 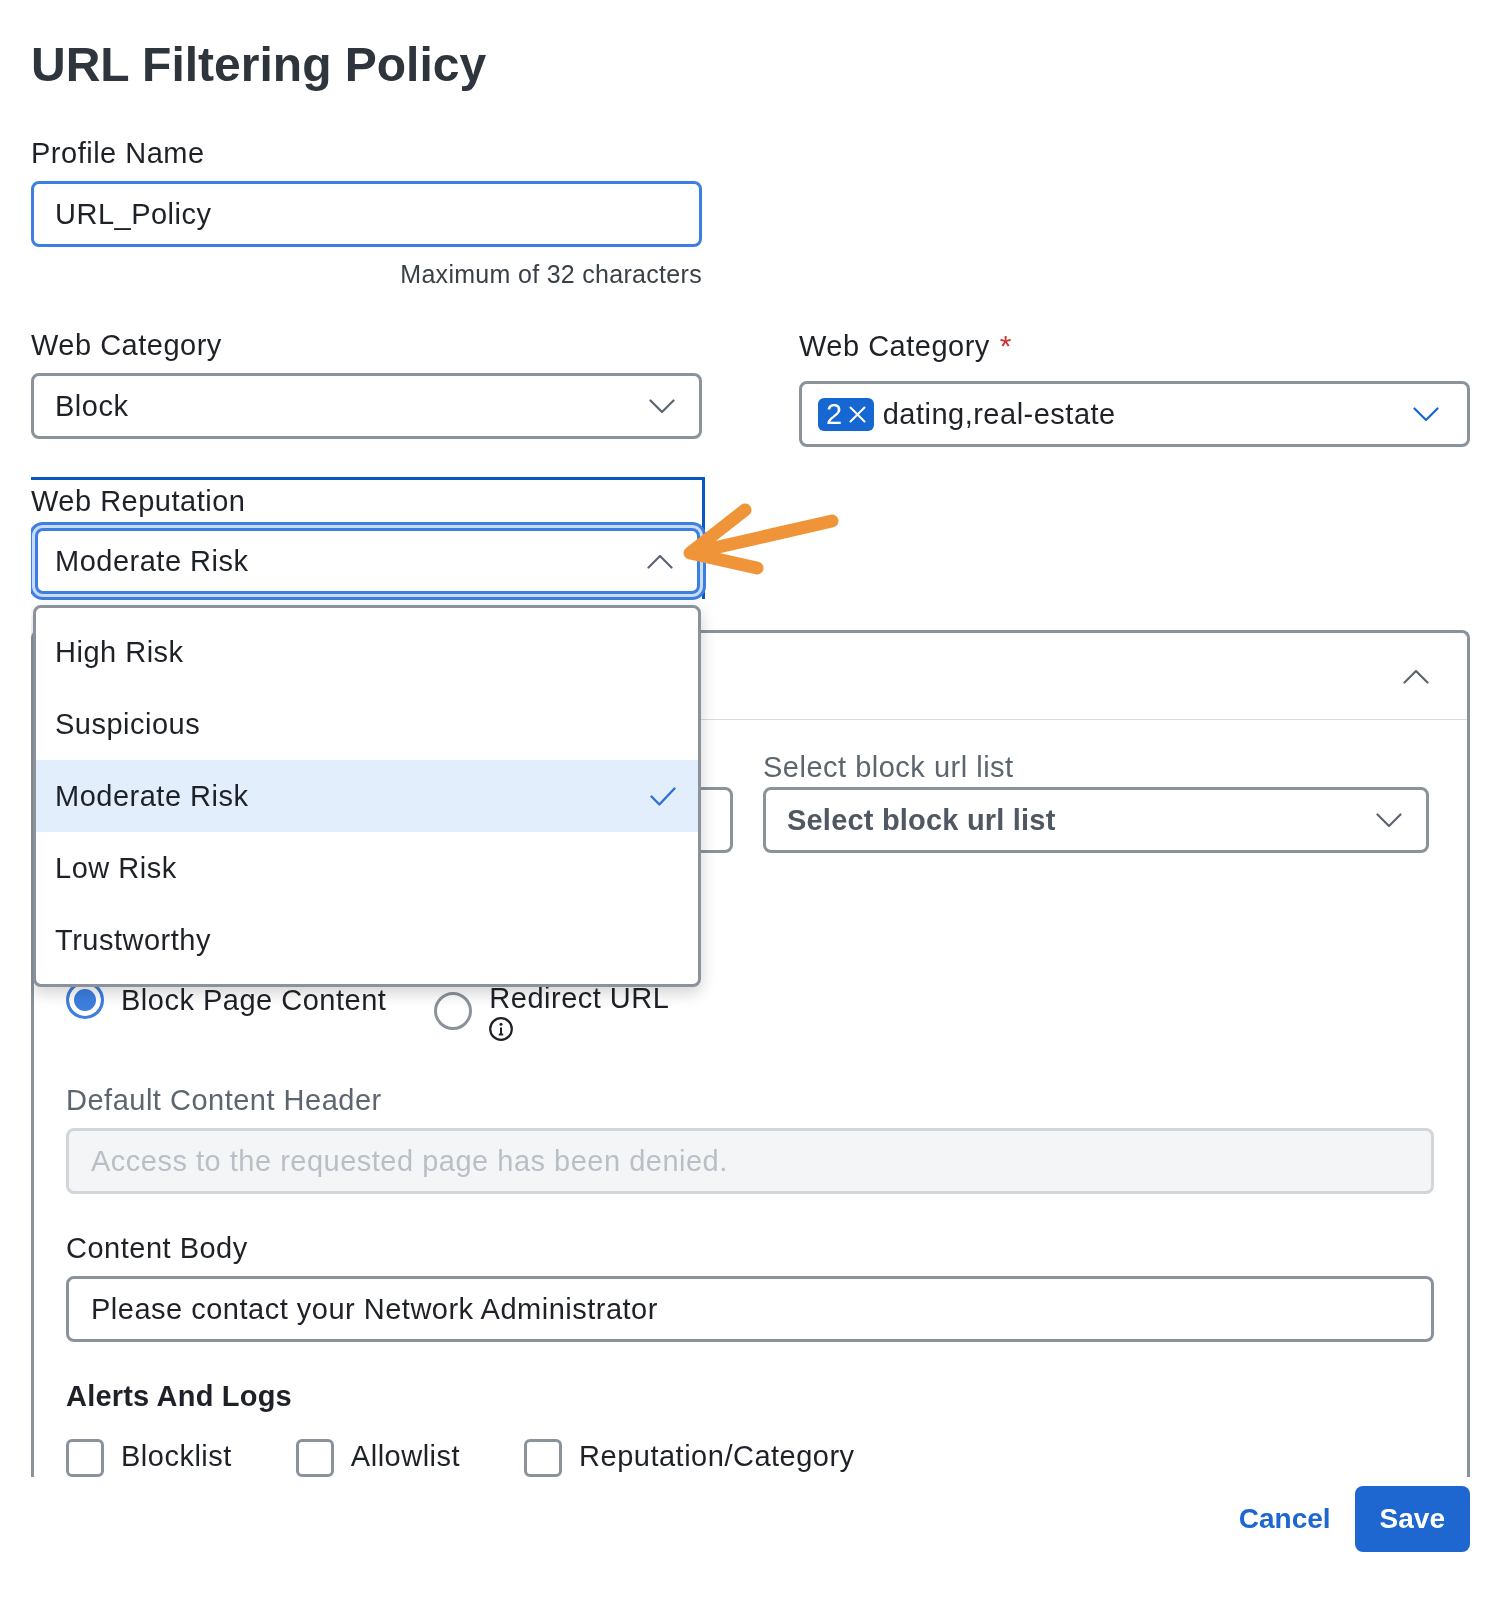 What do you see at coordinates (1412, 1519) in the screenshot?
I see `primary-button: Save` at bounding box center [1412, 1519].